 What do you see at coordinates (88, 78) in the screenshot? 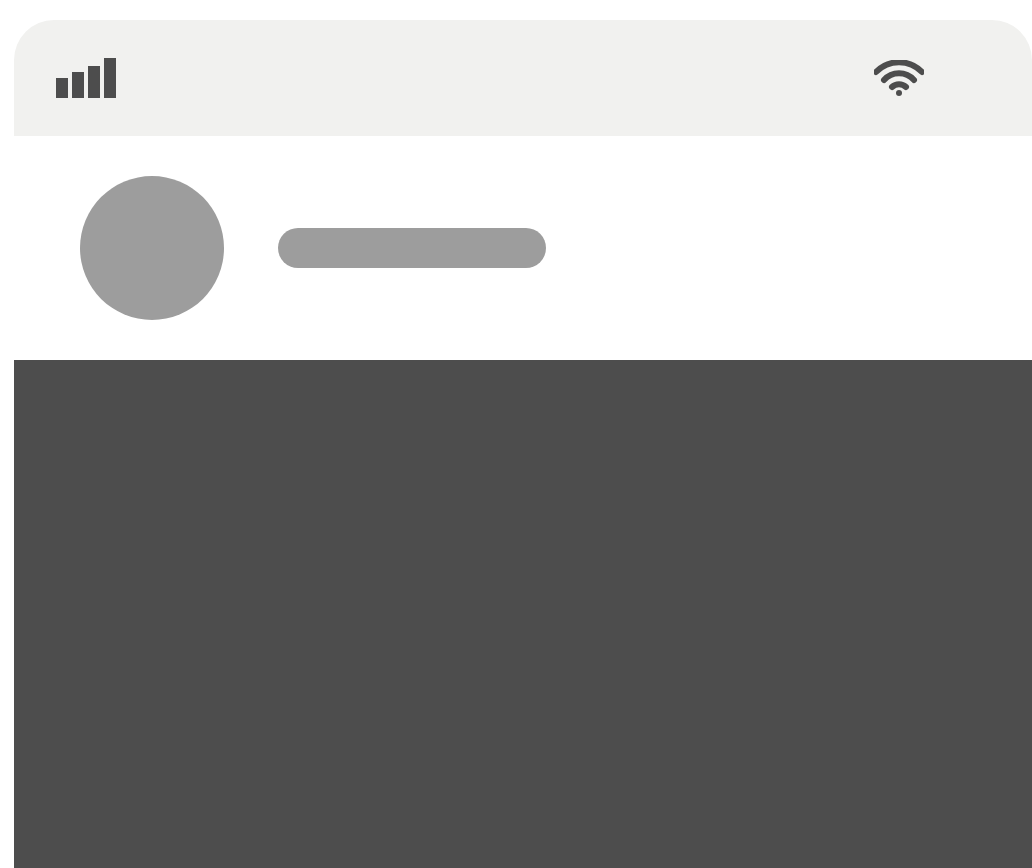
I see `signal-icon` at bounding box center [88, 78].